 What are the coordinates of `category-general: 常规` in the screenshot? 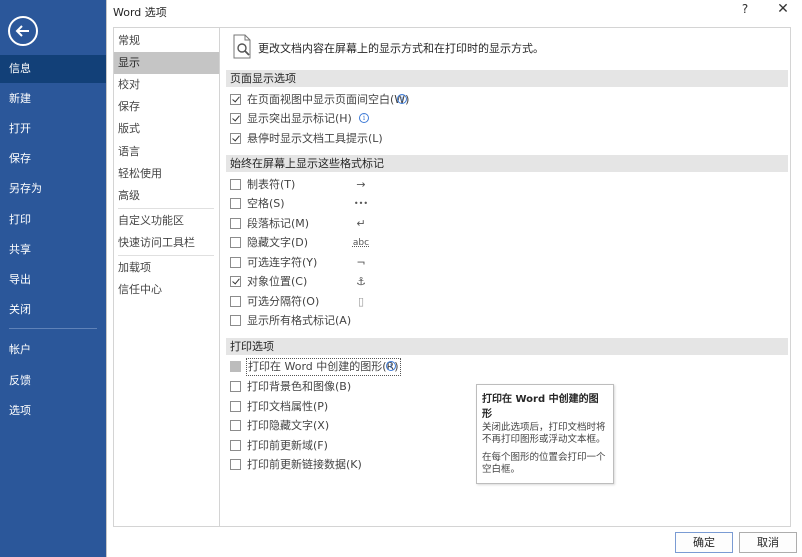 It's located at (166, 41).